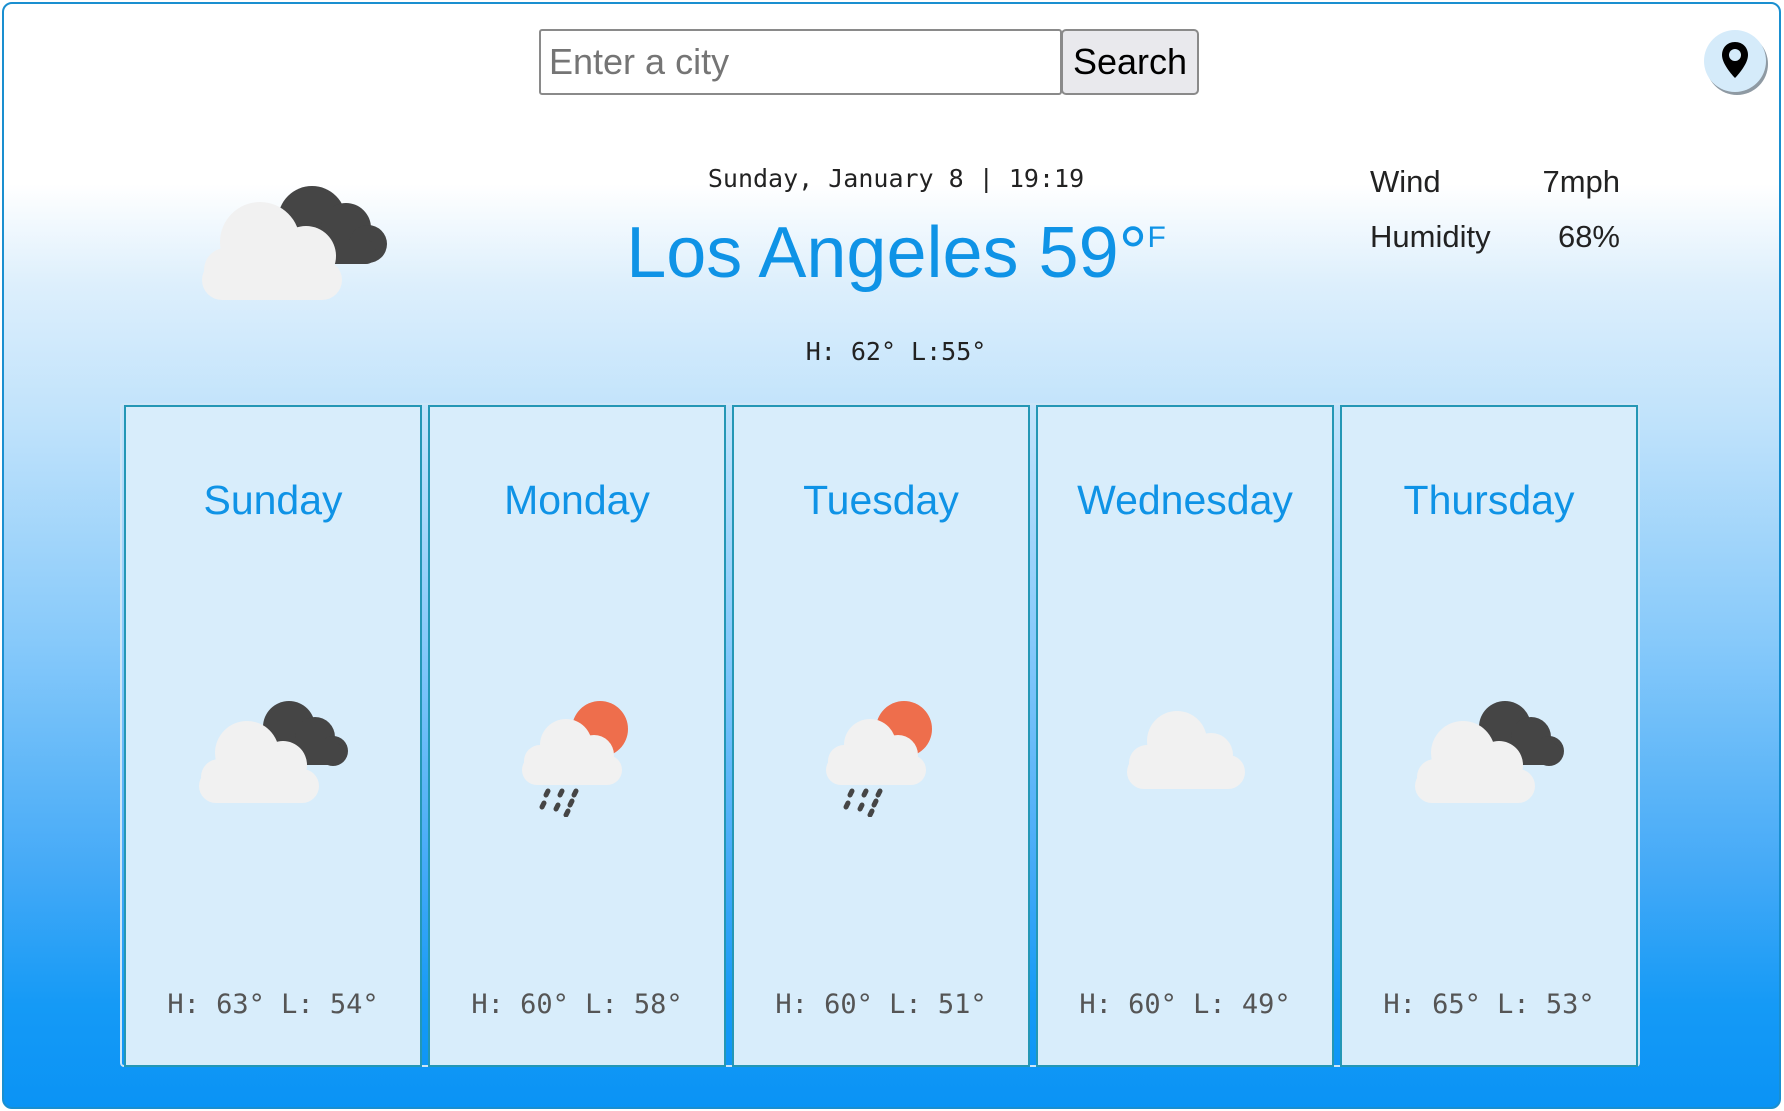 The image size is (1784, 1111). Describe the element at coordinates (1430, 236) in the screenshot. I see `humidity-label: Humidity` at that location.